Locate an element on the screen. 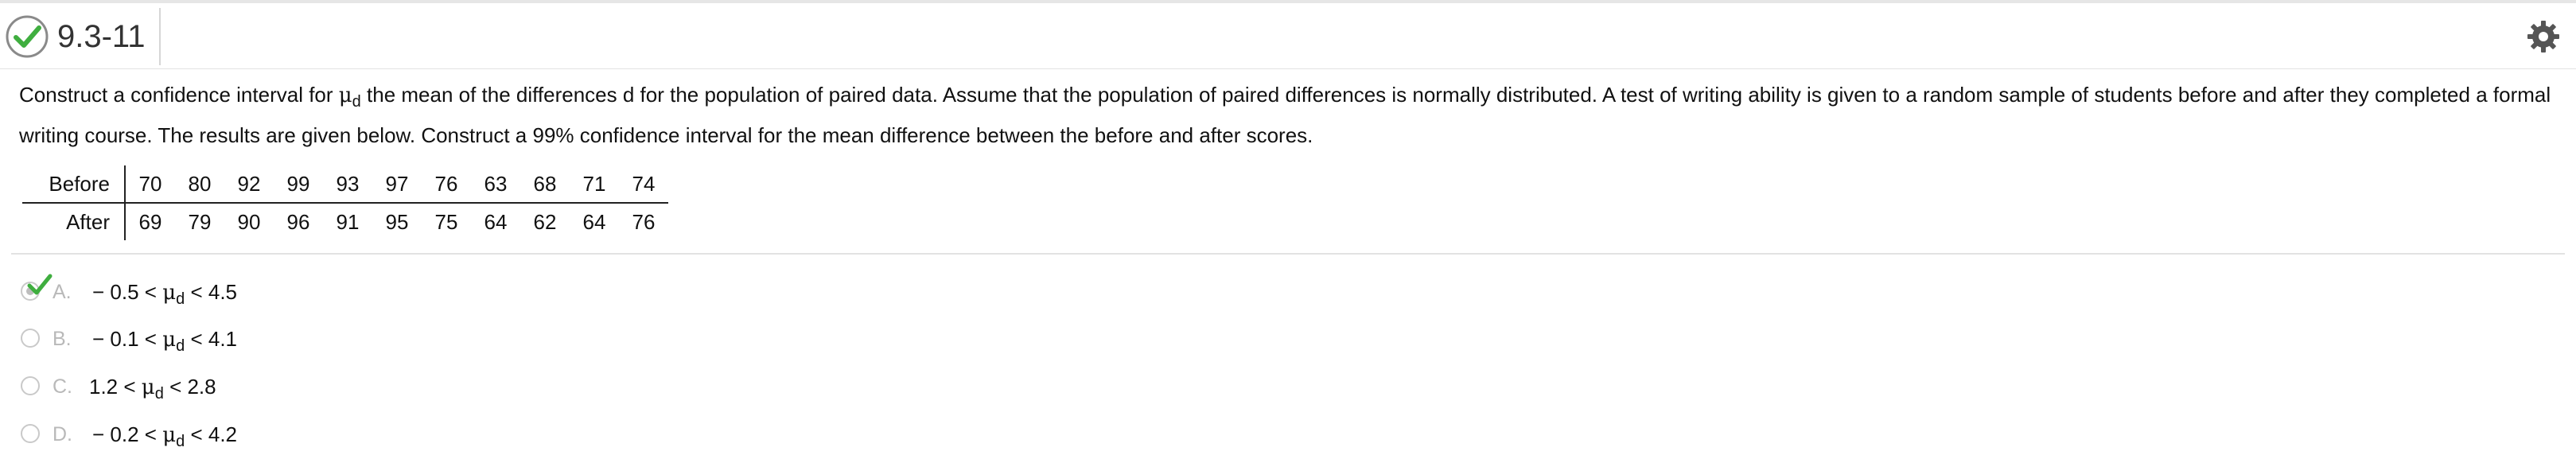 This screenshot has height=459, width=2576. table-cell: 92 is located at coordinates (249, 184).